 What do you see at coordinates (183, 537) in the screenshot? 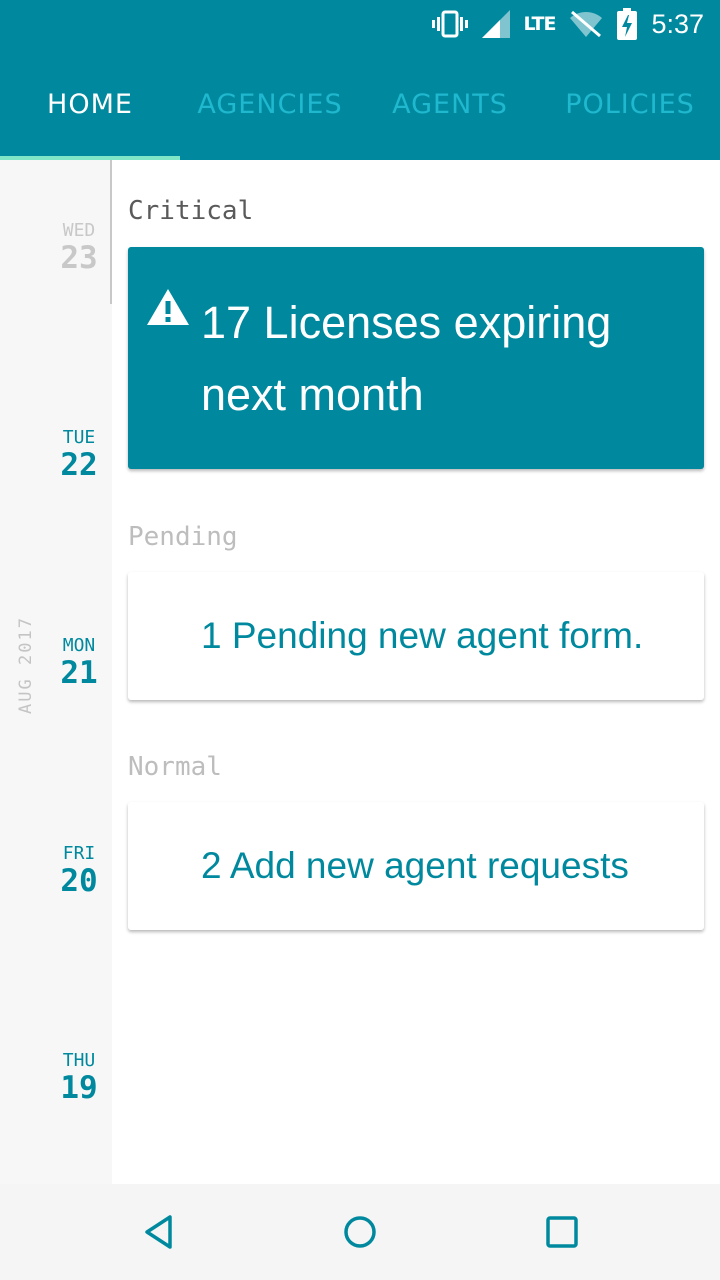
I see `section-label-pending: Pending` at bounding box center [183, 537].